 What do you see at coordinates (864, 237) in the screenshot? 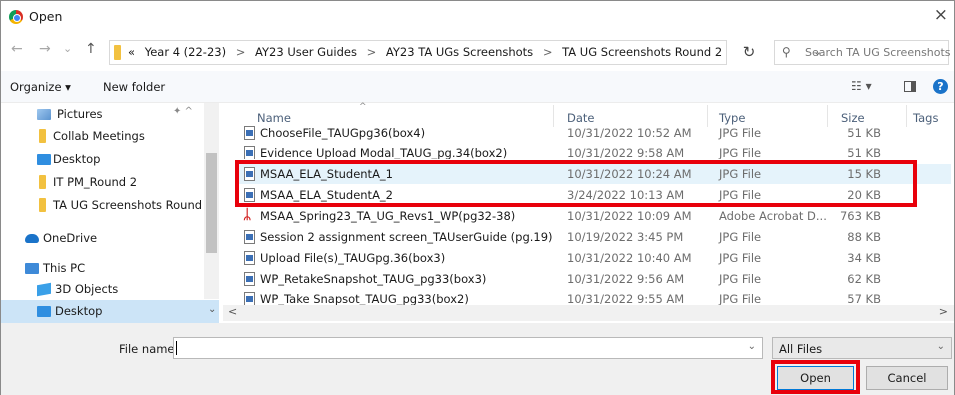
I see `file-size: 88 KB` at bounding box center [864, 237].